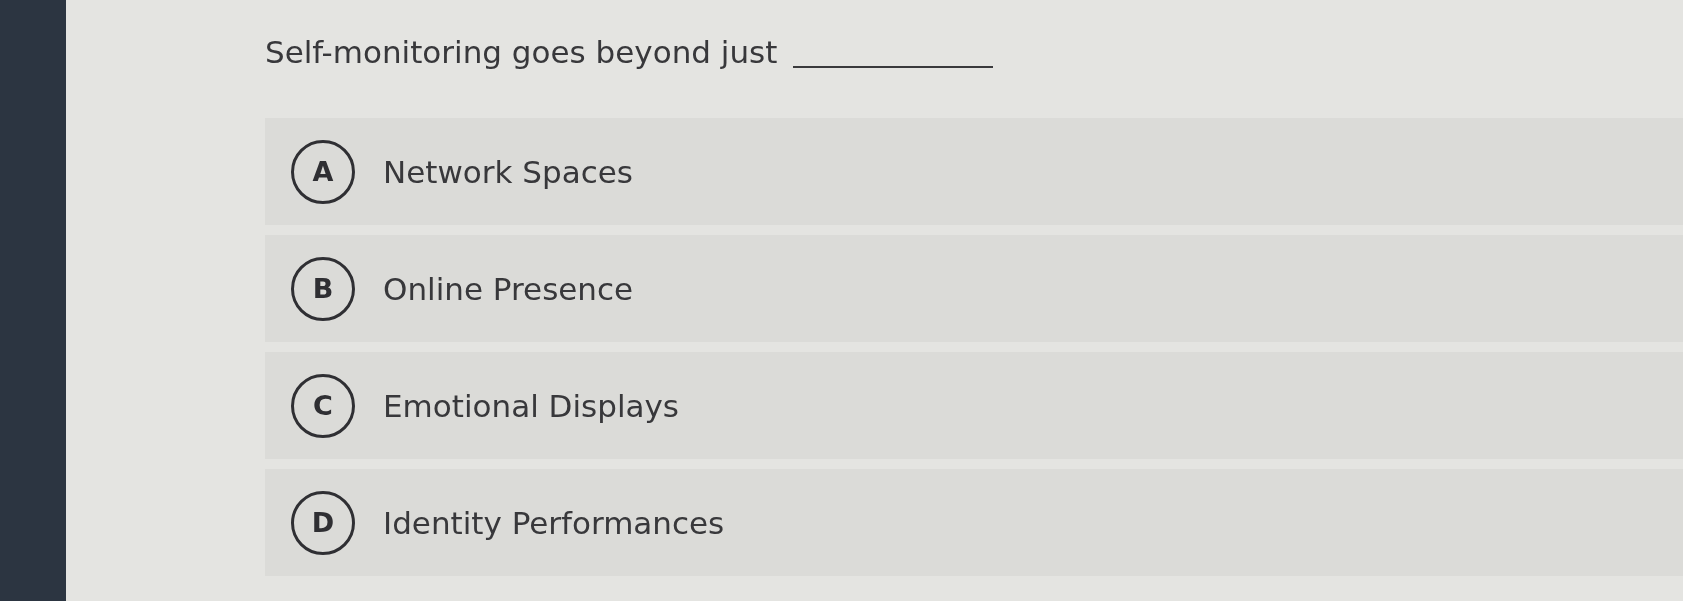 The height and width of the screenshot is (601, 1683). I want to click on option-letter: C, so click(323, 405).